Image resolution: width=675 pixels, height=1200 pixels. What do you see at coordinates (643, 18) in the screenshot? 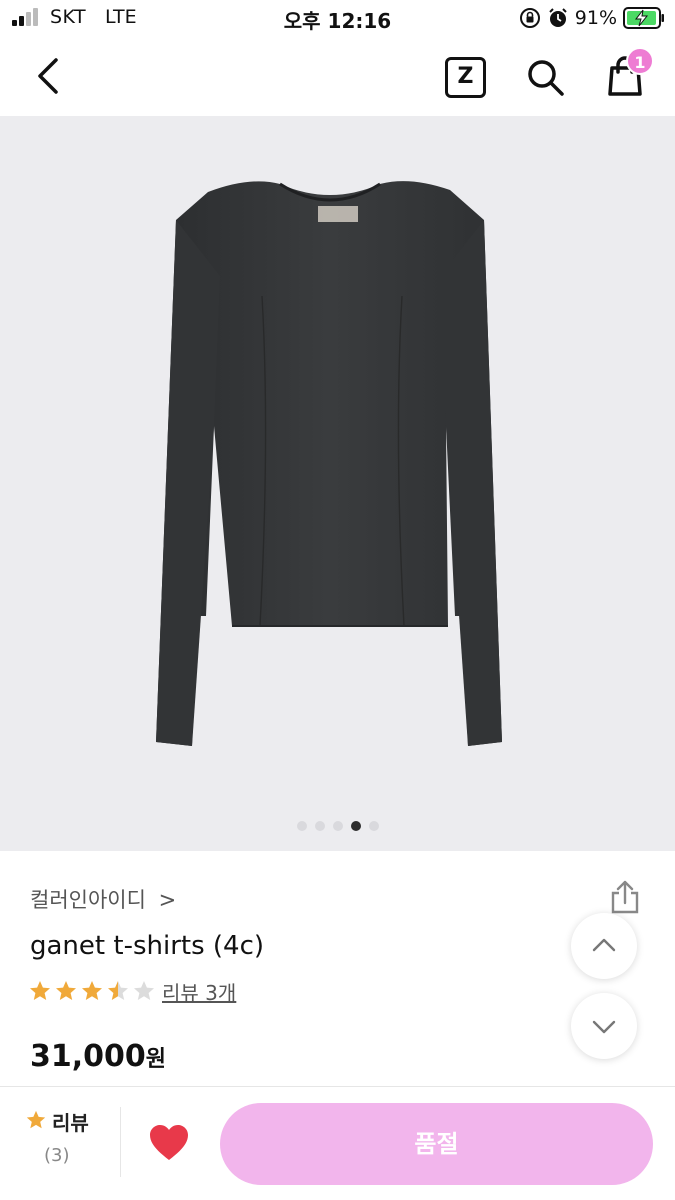
I see `battery-charging-icon` at bounding box center [643, 18].